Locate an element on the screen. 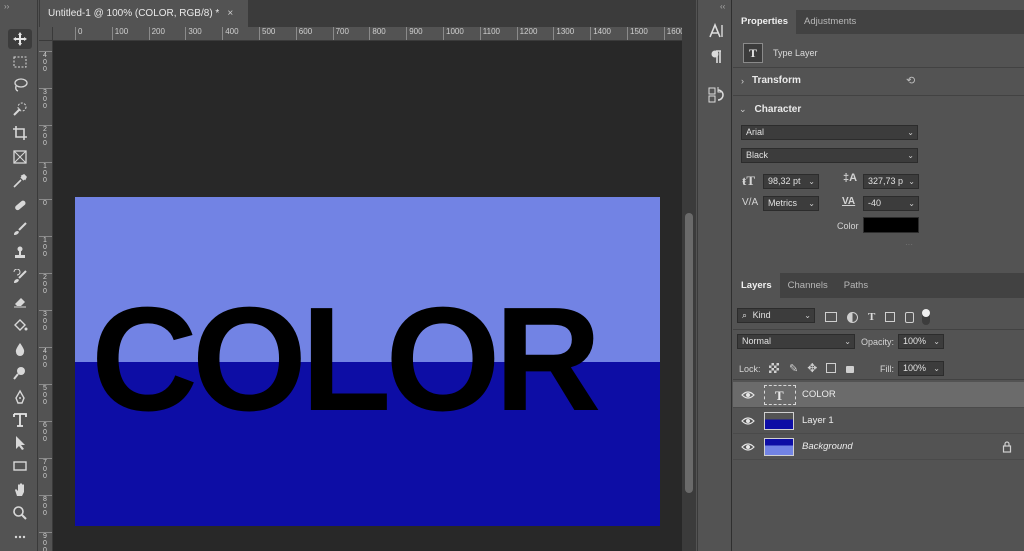 Image resolution: width=1024 pixels, height=551 pixels. font-family-select: Arial ⌄ is located at coordinates (829, 132).